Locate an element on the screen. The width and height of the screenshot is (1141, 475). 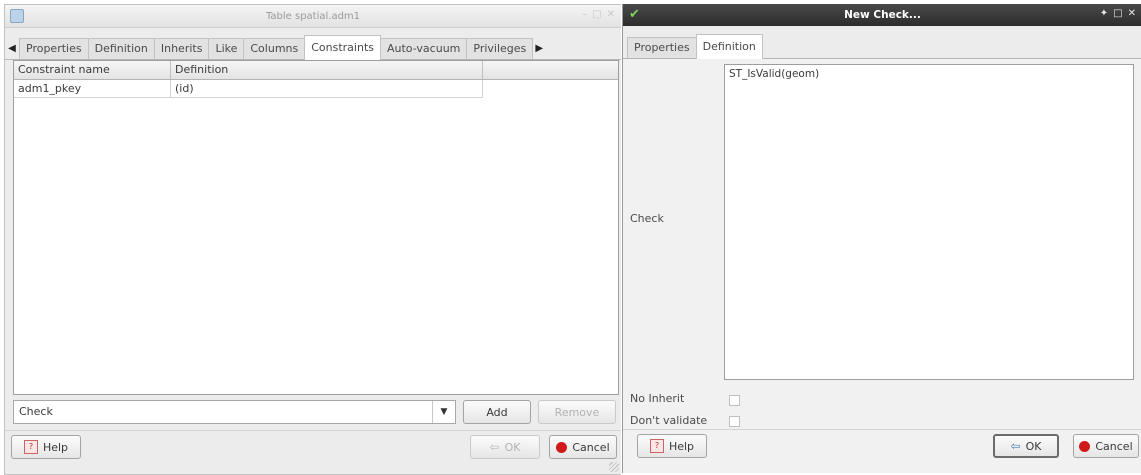
left-titlebar: Table spatial.adm1 – □ ✕ is located at coordinates (313, 16).